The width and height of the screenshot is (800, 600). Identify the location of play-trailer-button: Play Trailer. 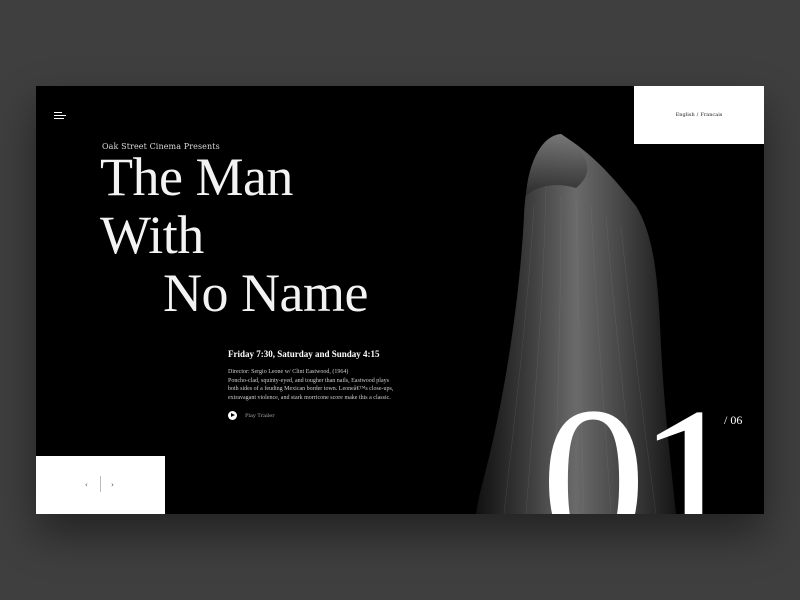
(251, 415).